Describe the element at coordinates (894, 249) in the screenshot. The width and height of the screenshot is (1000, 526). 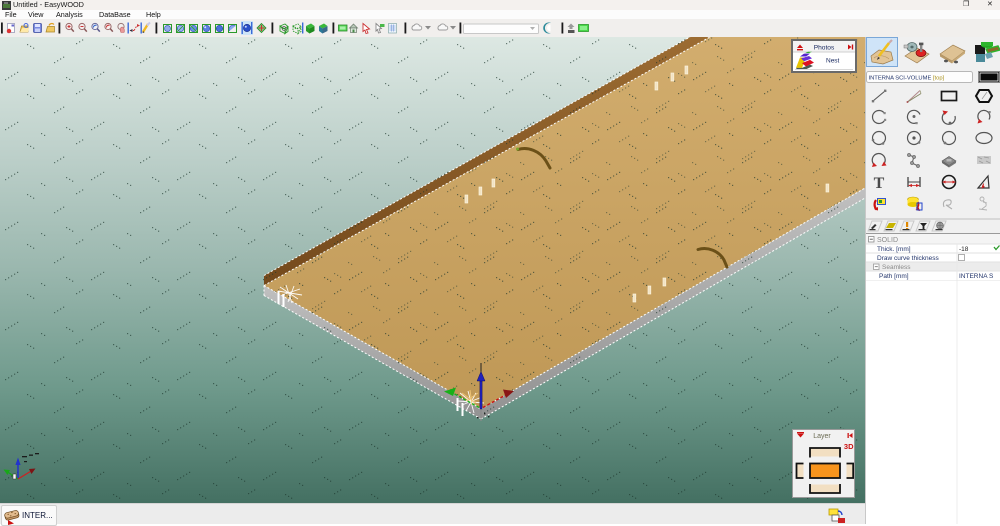
I see `svg-text: Thick. [mm]` at that location.